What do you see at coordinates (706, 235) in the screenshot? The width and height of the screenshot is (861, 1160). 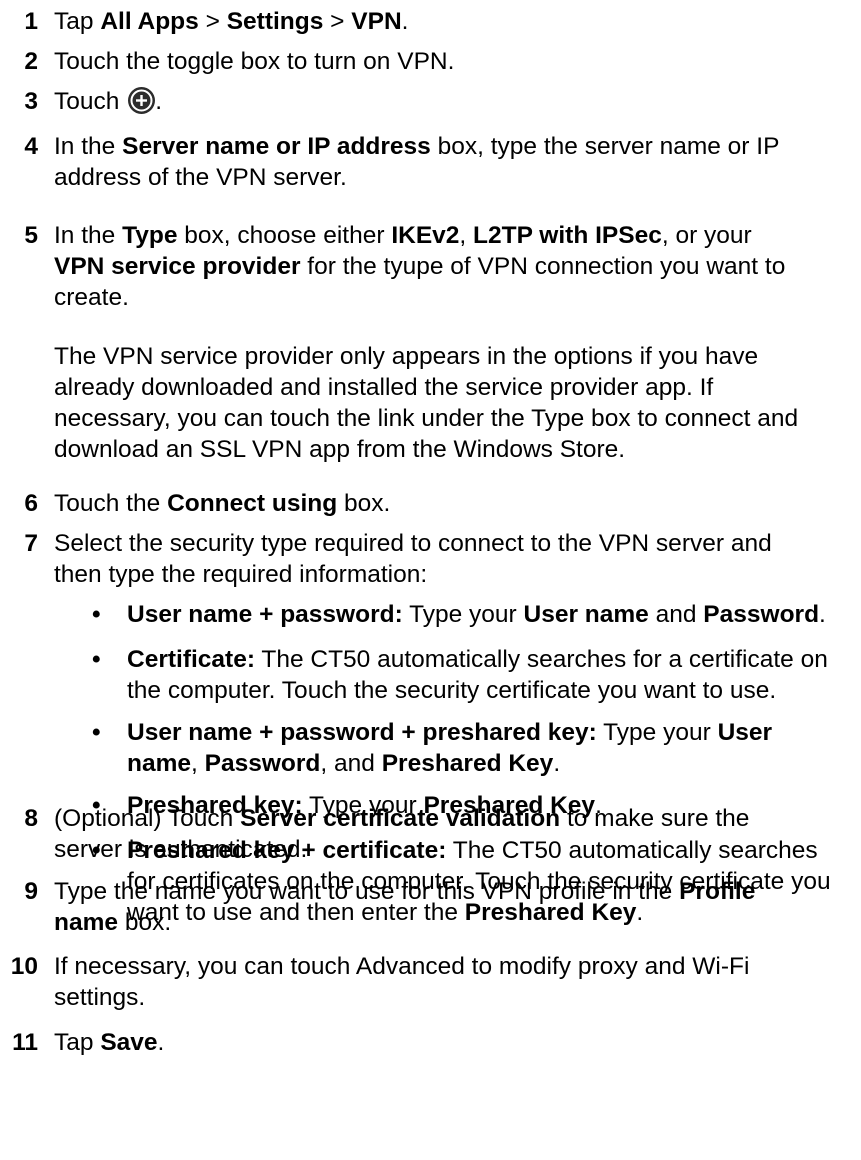 I see `text-run: , or your` at bounding box center [706, 235].